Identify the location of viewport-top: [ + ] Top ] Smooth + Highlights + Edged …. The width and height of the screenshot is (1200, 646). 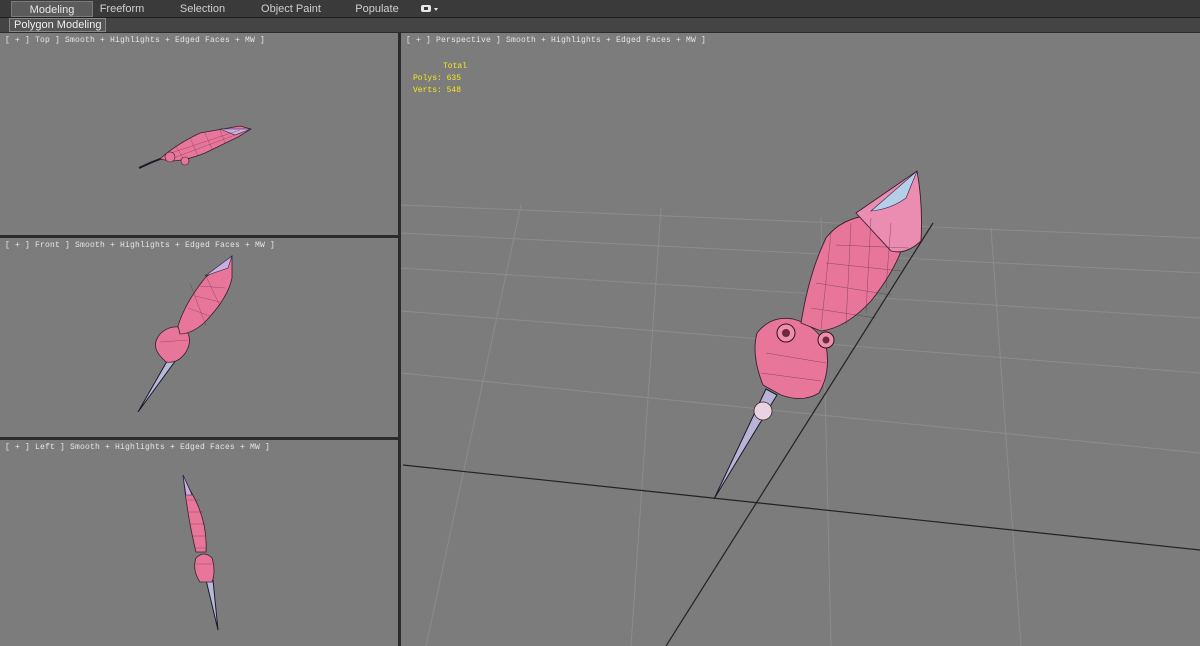
(199, 134).